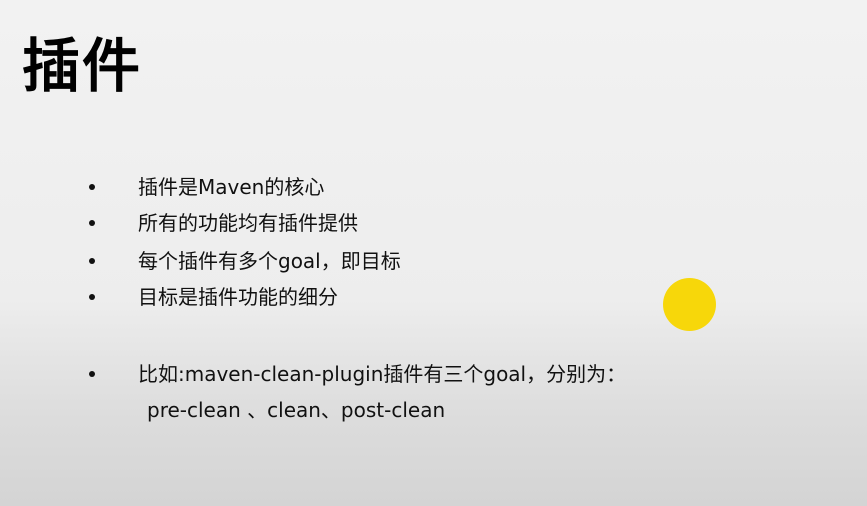  Describe the element at coordinates (238, 297) in the screenshot. I see `bullet-text: 目标是插件功能的细分` at that location.